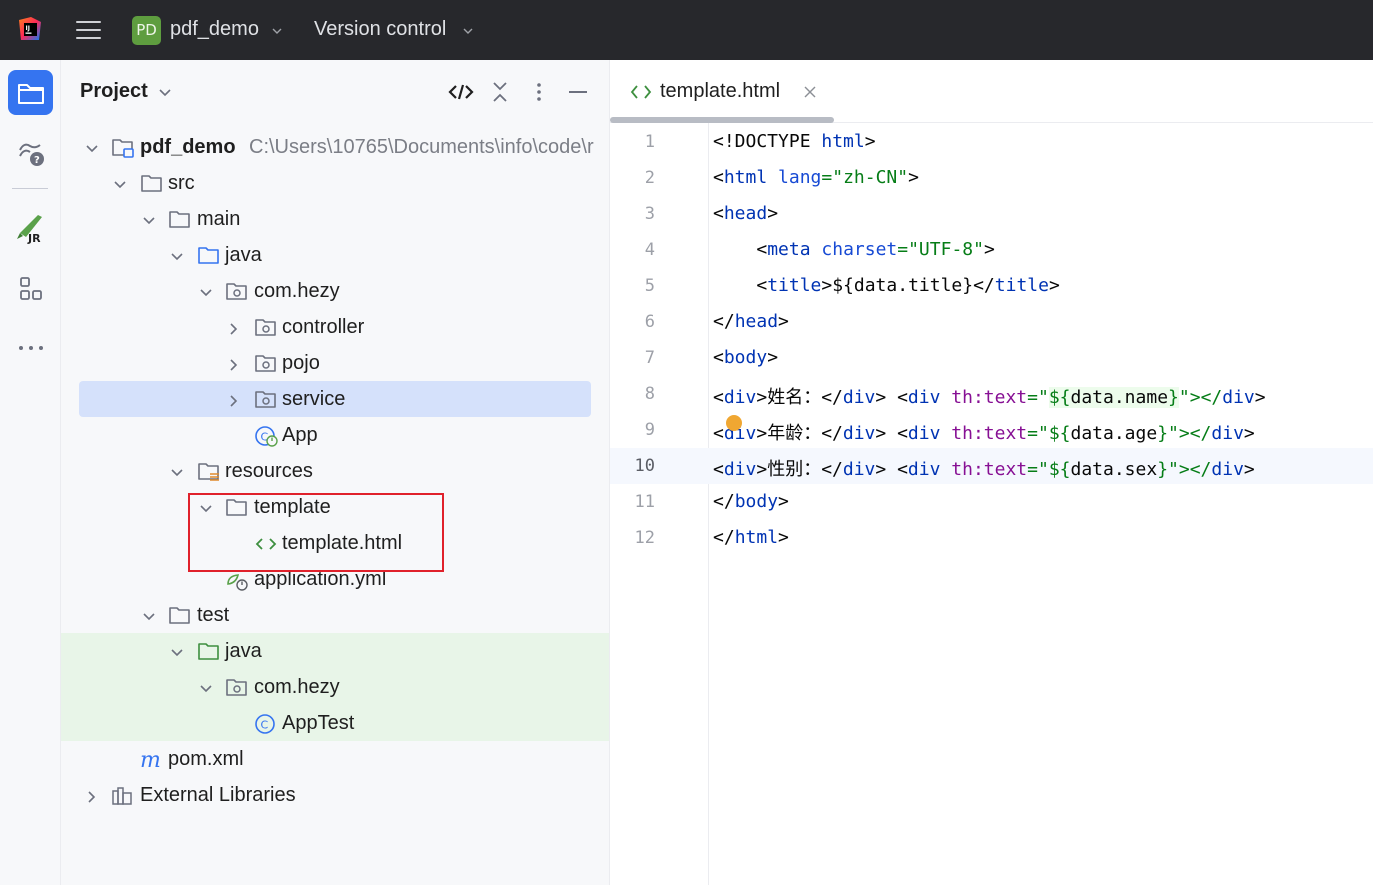  I want to click on spring-boot-class-icon: C, so click(266, 436).